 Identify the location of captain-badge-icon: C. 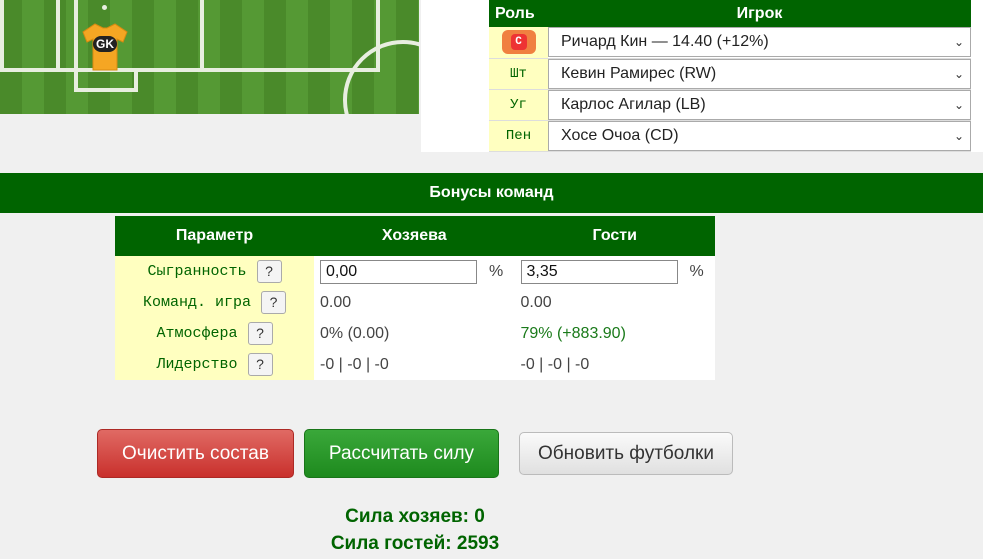
(518, 42).